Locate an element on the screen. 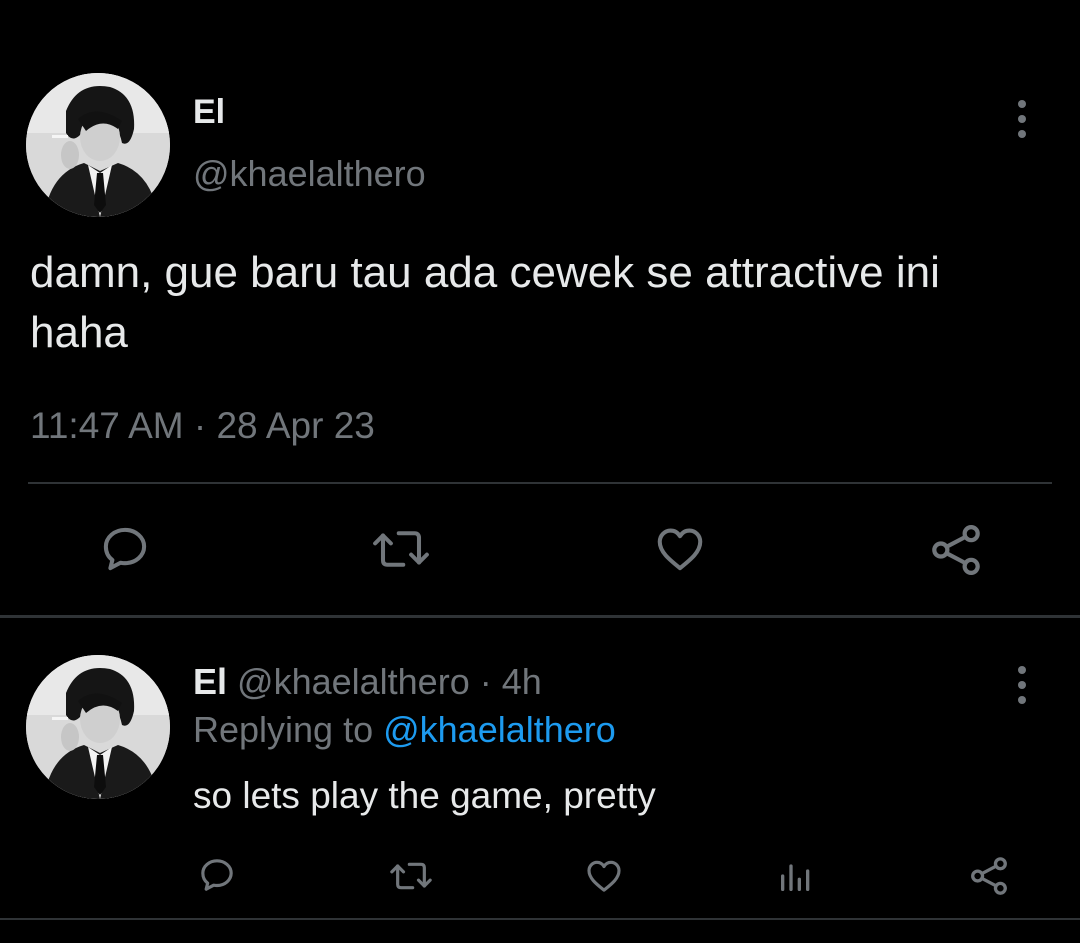  mention-link: @khaelalthero is located at coordinates (499, 729).